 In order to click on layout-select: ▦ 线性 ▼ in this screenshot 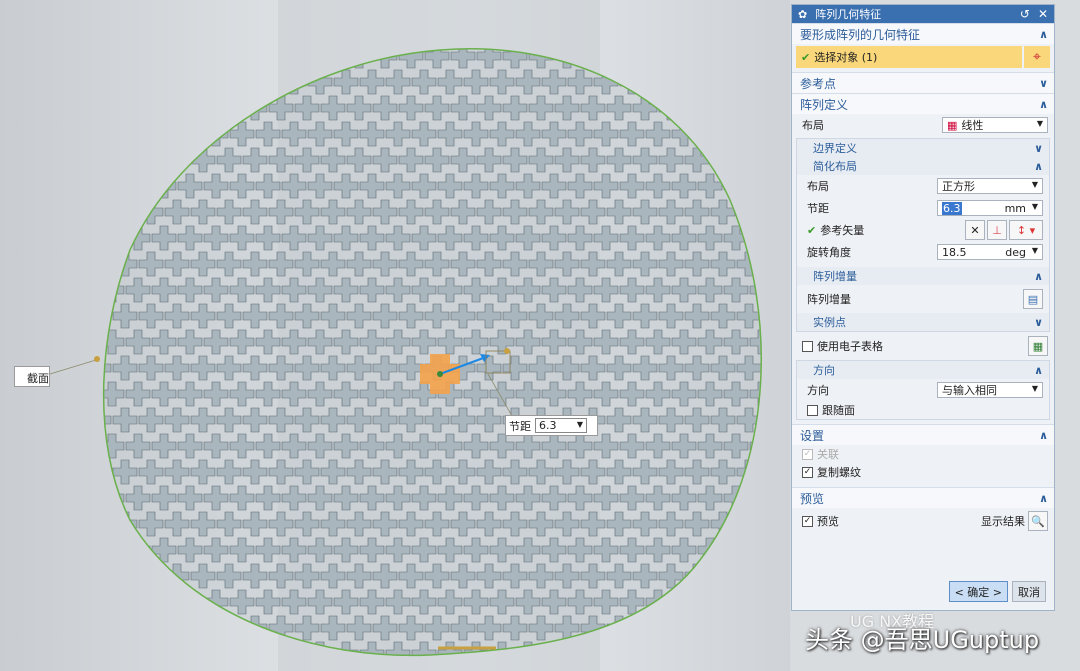, I will do `click(995, 125)`.